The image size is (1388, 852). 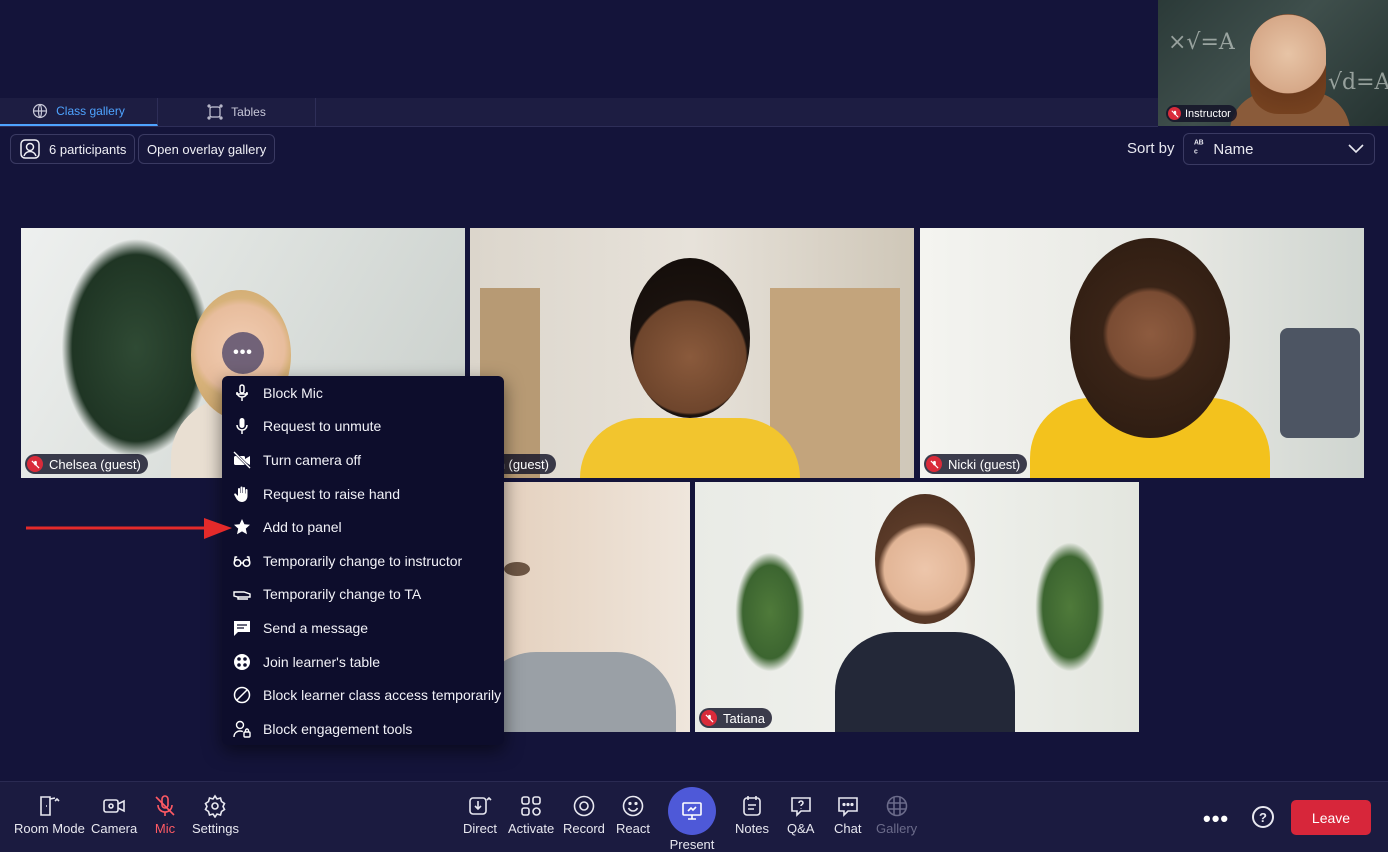 I want to click on tables-icon, so click(x=215, y=112).